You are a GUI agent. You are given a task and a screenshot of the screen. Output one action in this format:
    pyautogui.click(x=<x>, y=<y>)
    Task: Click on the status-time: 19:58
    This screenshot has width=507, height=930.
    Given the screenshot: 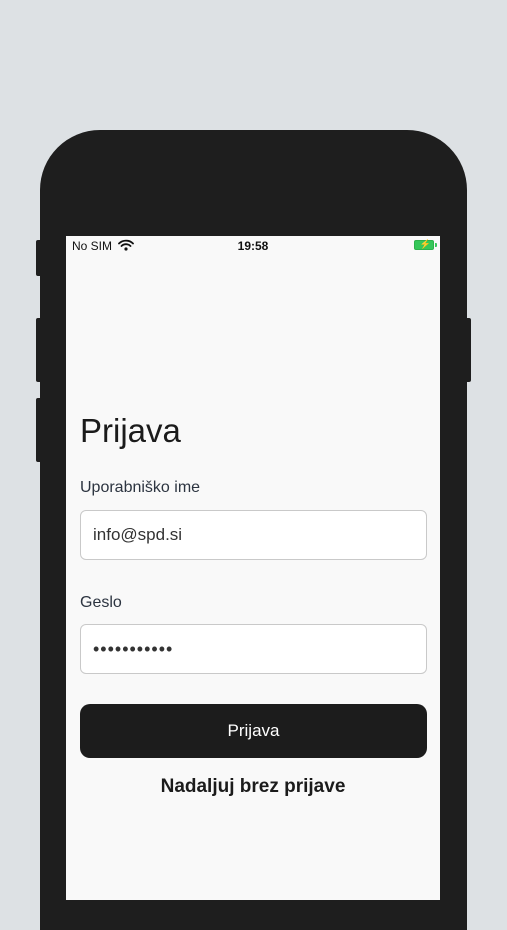 What is the action you would take?
    pyautogui.click(x=253, y=246)
    